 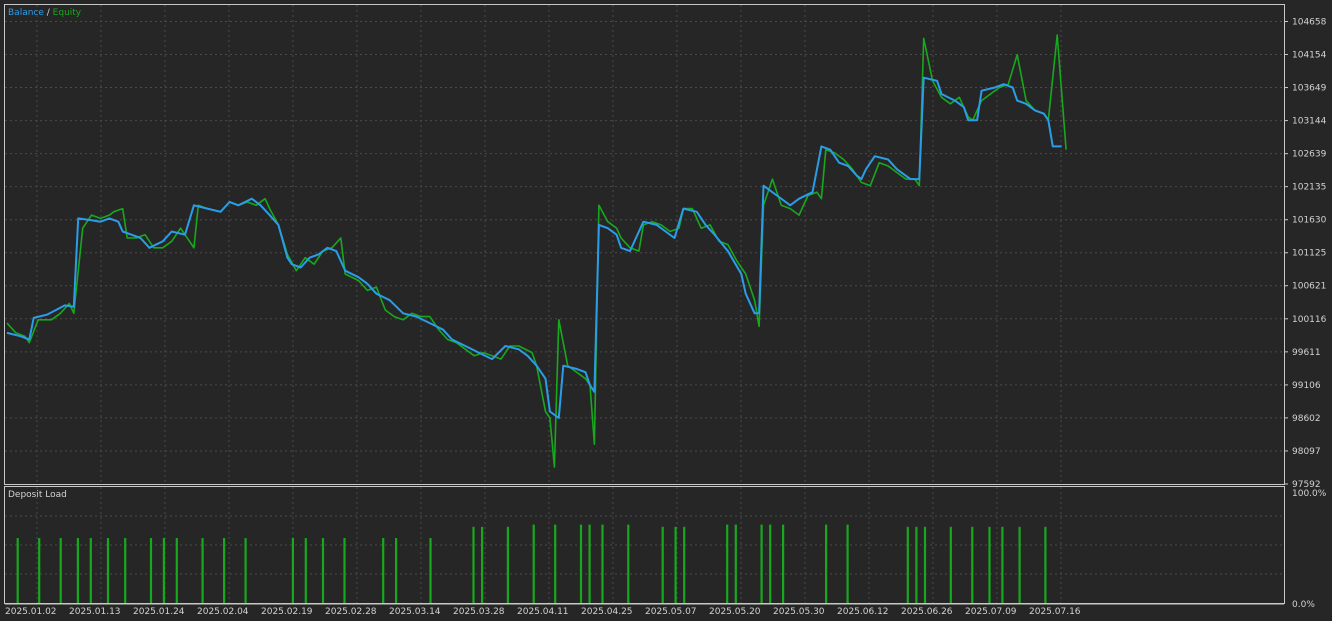 What do you see at coordinates (67, 13) in the screenshot?
I see `legend-equity: Equity` at bounding box center [67, 13].